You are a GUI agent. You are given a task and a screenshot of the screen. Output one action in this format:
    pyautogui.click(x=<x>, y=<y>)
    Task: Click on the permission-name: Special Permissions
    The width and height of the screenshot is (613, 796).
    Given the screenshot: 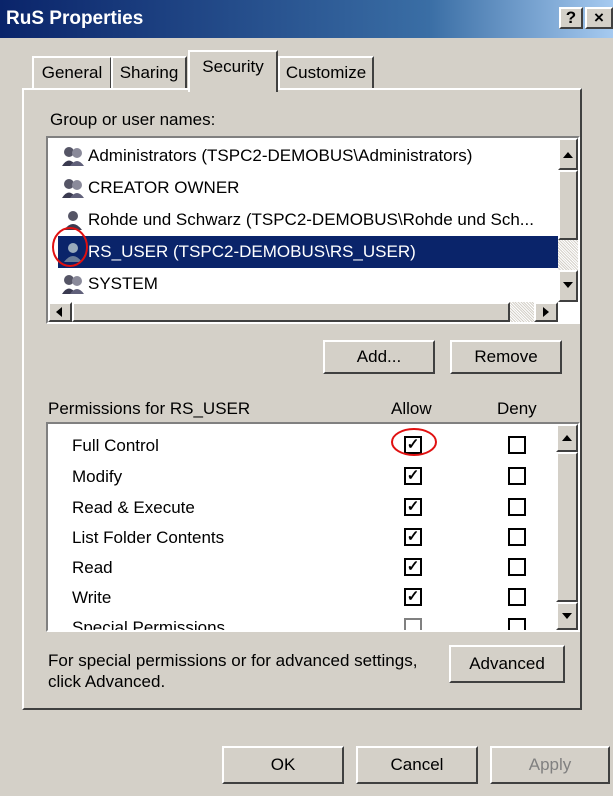 What is the action you would take?
    pyautogui.click(x=149, y=624)
    